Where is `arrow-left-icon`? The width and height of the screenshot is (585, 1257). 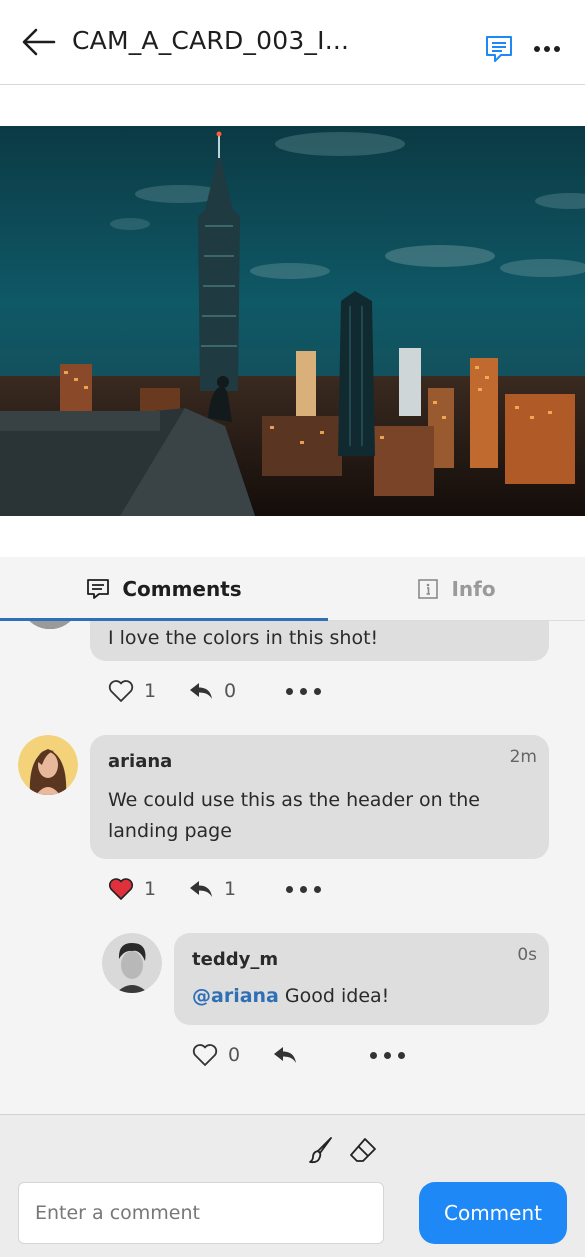
arrow-left-icon is located at coordinates (39, 42).